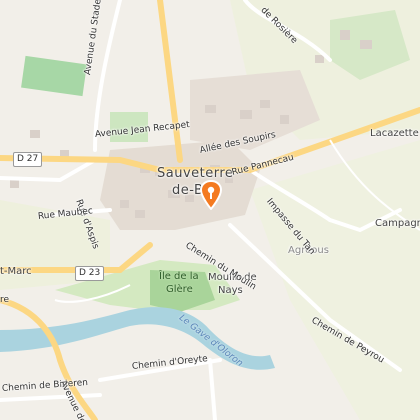 Image resolution: width=420 pixels, height=420 pixels. Describe the element at coordinates (16, 271) in the screenshot. I see `place-label-saint-marc: t-Marc` at that location.